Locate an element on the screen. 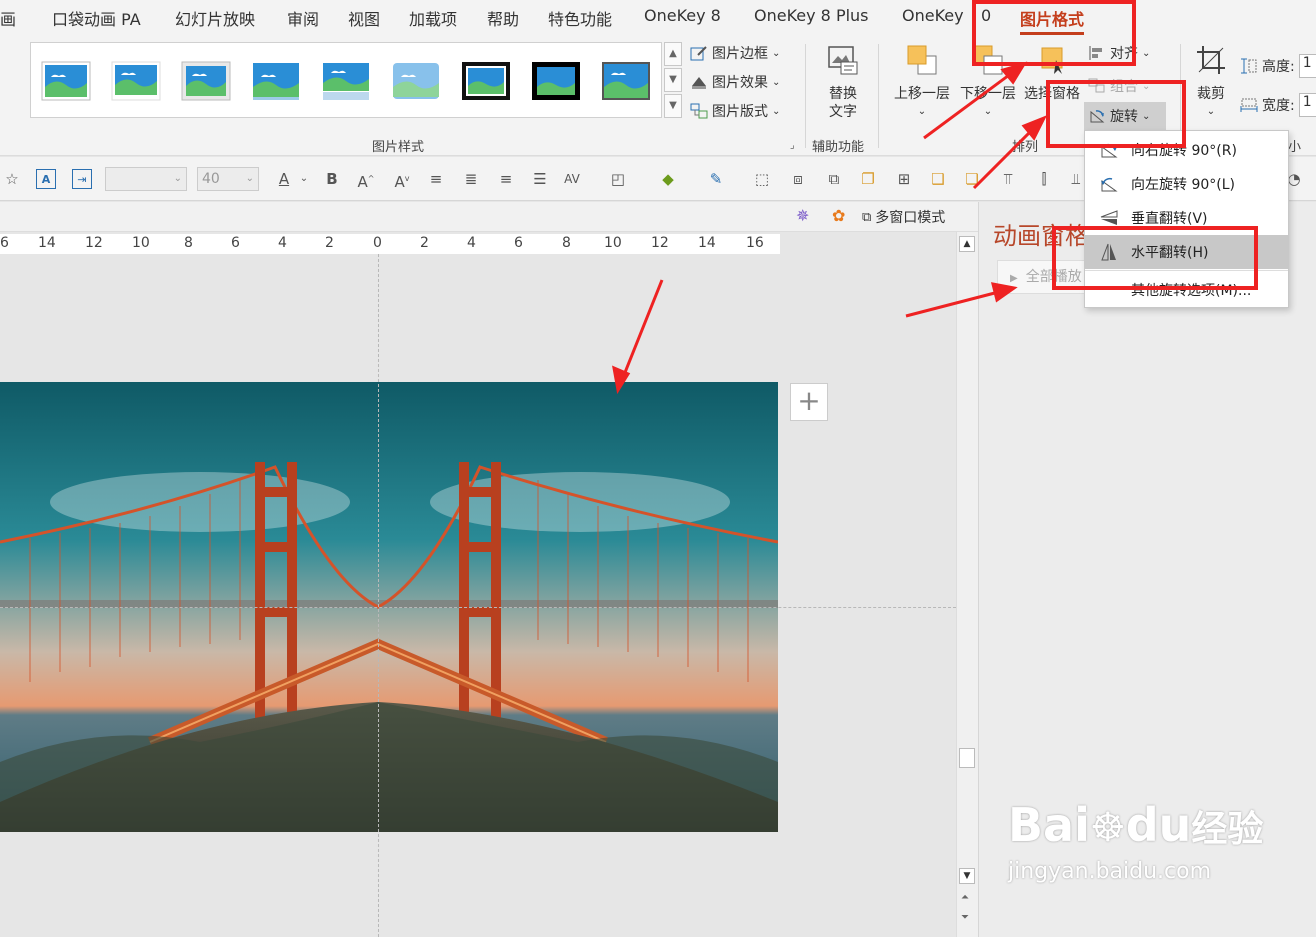  gallery-scroll-down-button: ▼ is located at coordinates (673, 80).